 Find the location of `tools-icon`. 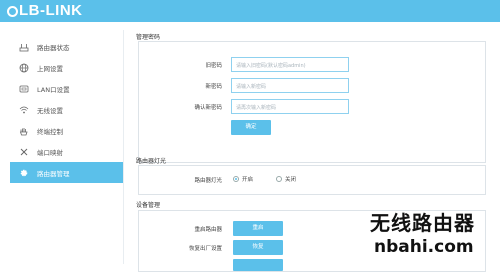

tools-icon is located at coordinates (24, 152).